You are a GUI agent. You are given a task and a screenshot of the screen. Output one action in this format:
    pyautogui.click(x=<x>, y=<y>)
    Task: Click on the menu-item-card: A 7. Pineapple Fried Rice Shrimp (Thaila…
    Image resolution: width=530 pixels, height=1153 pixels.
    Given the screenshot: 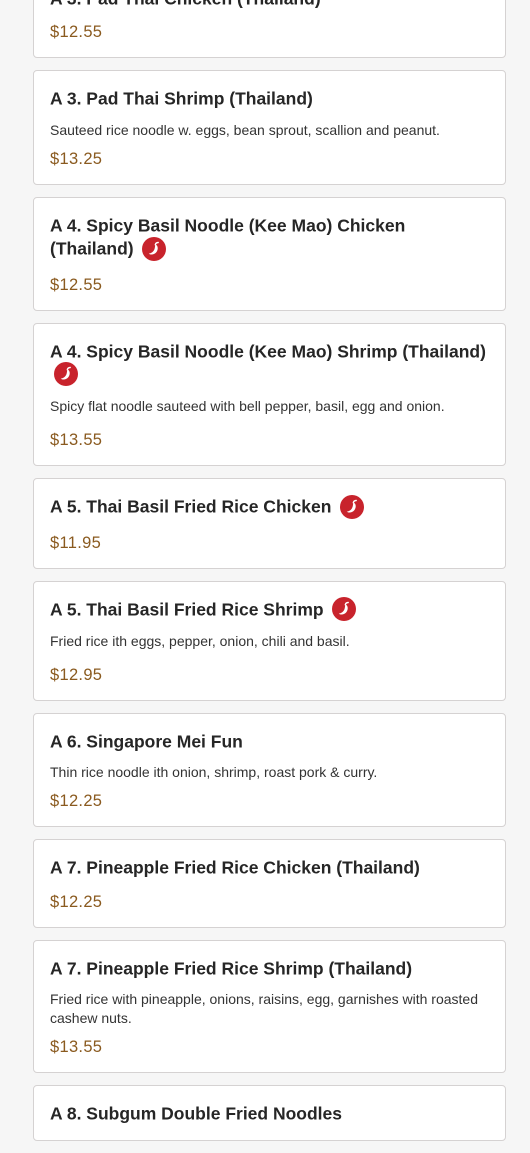 What is the action you would take?
    pyautogui.click(x=269, y=1006)
    